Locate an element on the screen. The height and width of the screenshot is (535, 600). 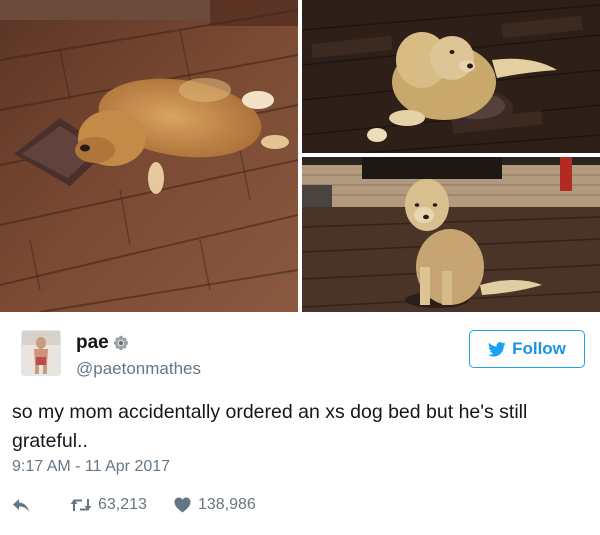
avatar-photo is located at coordinates (41, 353).